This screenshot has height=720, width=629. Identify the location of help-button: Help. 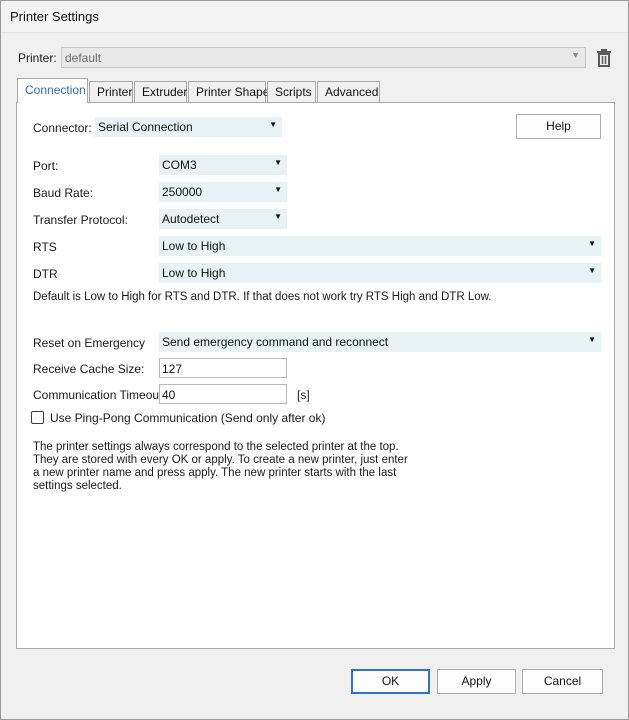
(558, 126).